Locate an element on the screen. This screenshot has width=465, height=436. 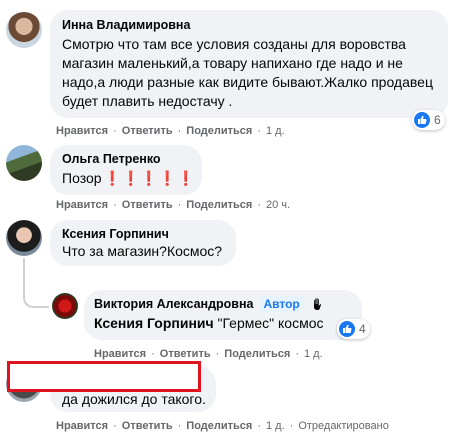
comment-text: да дожился до такого. is located at coordinates (134, 399).